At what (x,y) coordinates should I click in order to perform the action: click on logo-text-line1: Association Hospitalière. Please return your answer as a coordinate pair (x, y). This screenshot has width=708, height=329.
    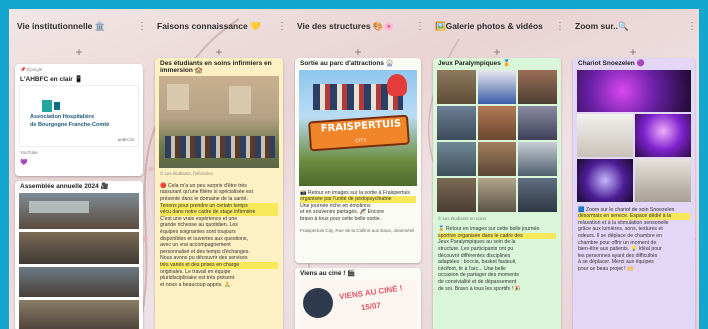
    Looking at the image, I should click on (62, 117).